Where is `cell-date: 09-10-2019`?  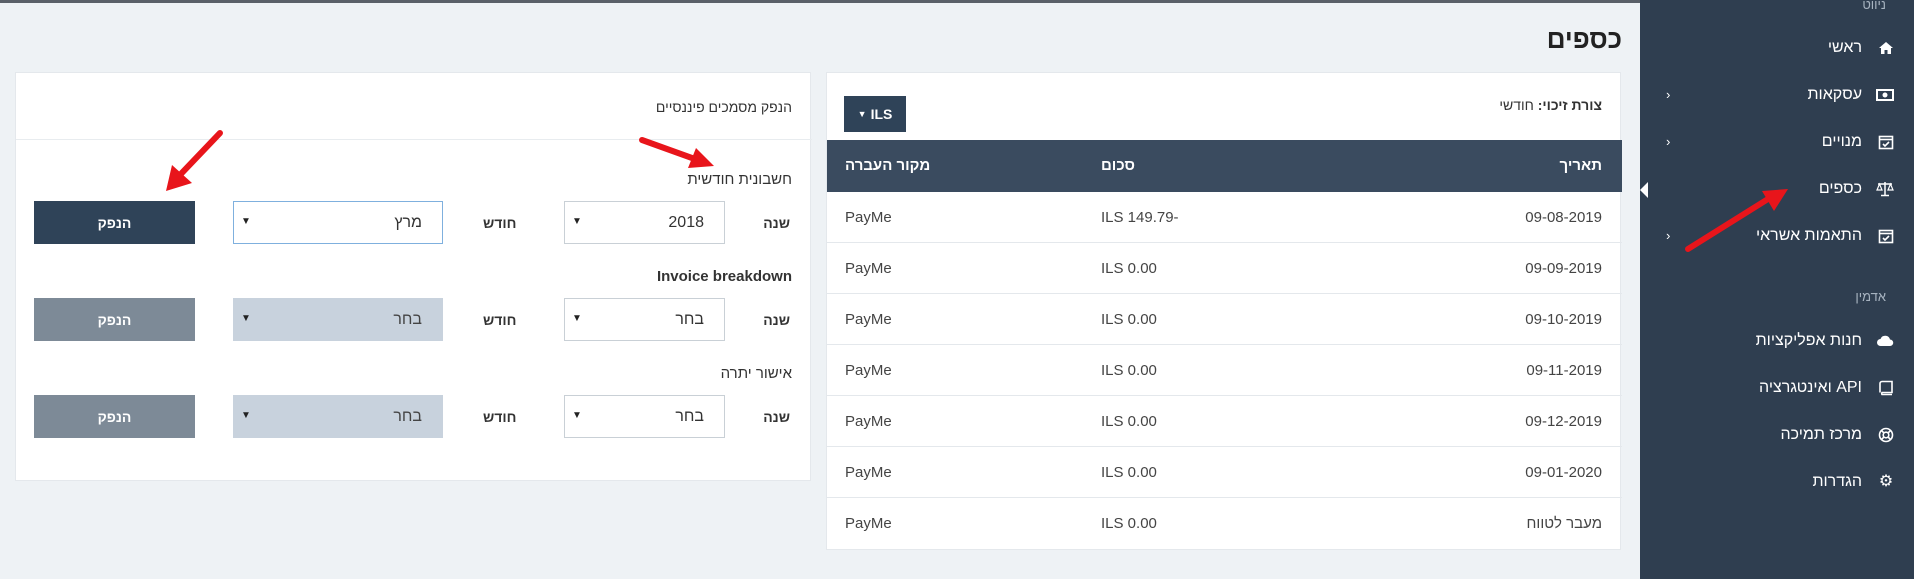
cell-date: 09-10-2019 is located at coordinates (1563, 319).